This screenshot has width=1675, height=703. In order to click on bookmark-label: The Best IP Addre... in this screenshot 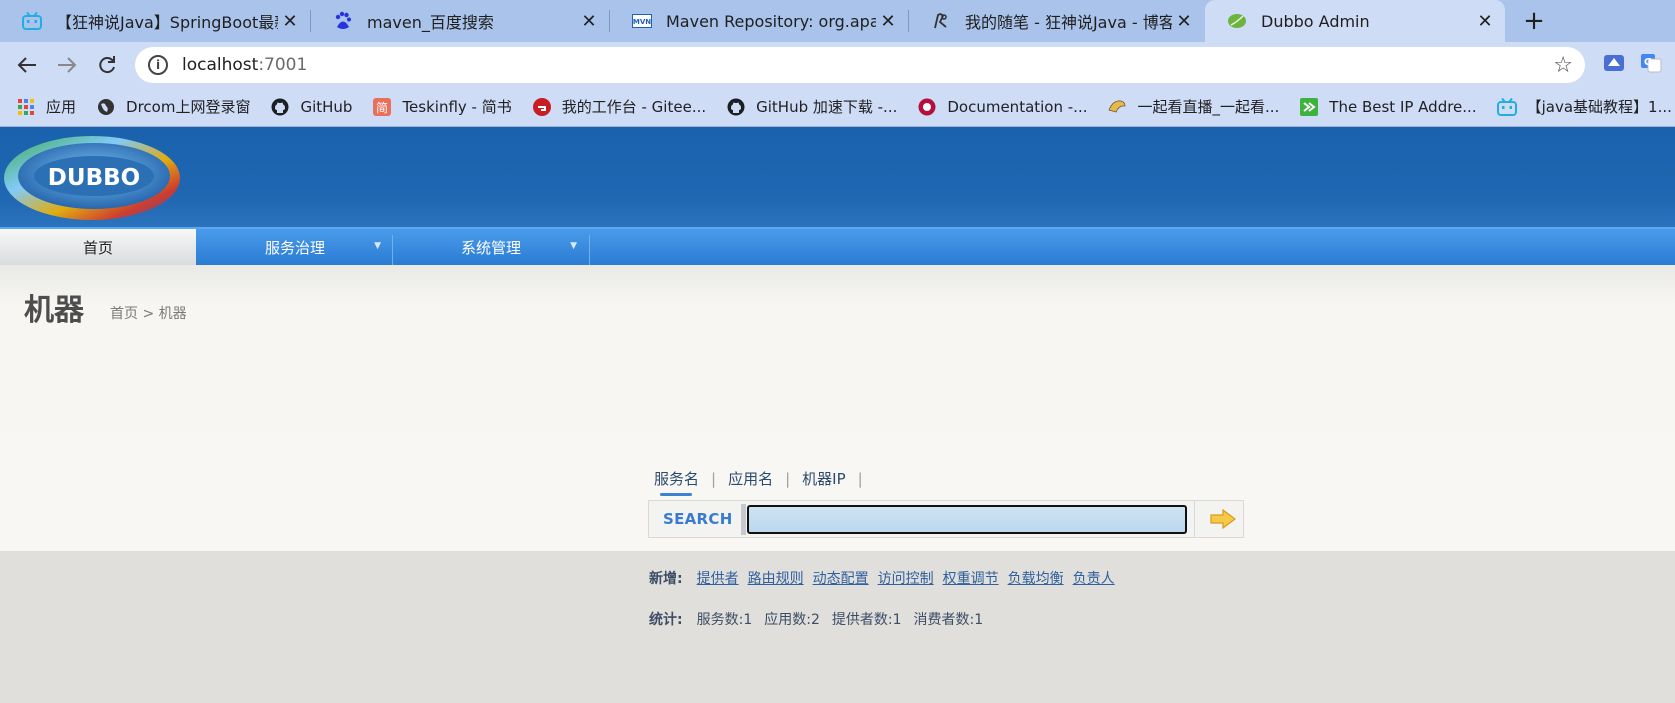, I will do `click(1403, 106)`.